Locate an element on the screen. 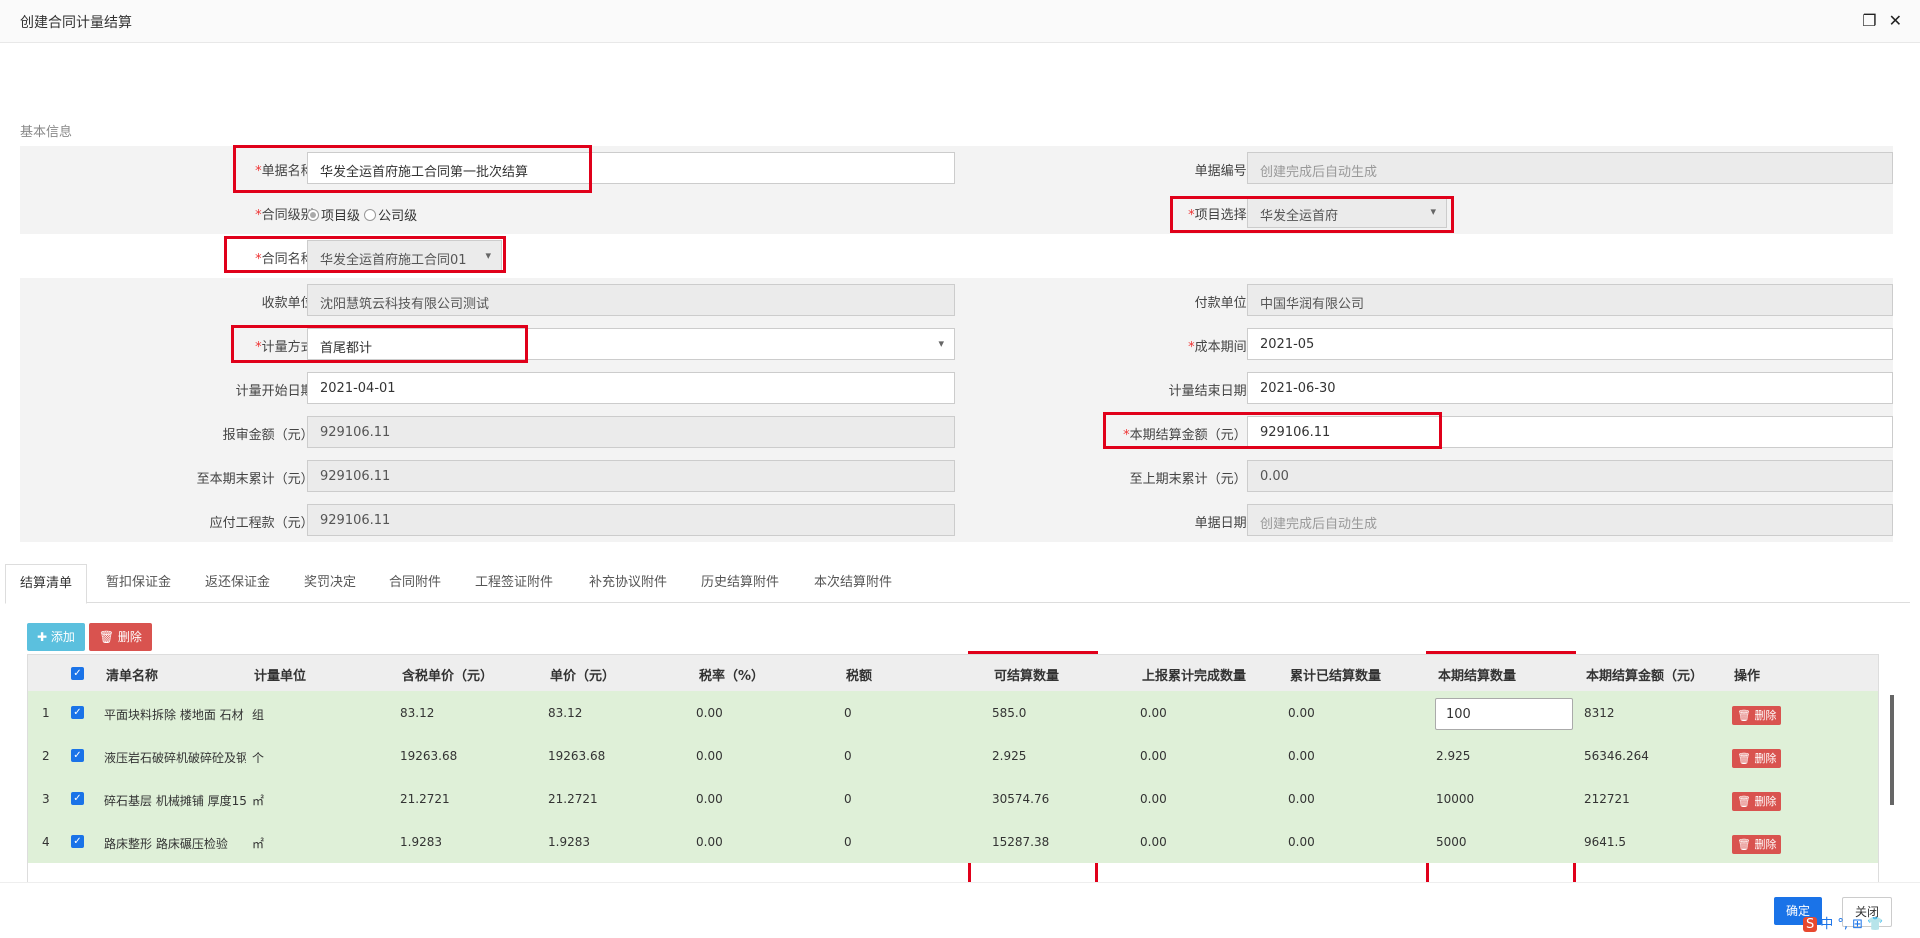  cost-period-input: 2021-05 is located at coordinates (1570, 344).